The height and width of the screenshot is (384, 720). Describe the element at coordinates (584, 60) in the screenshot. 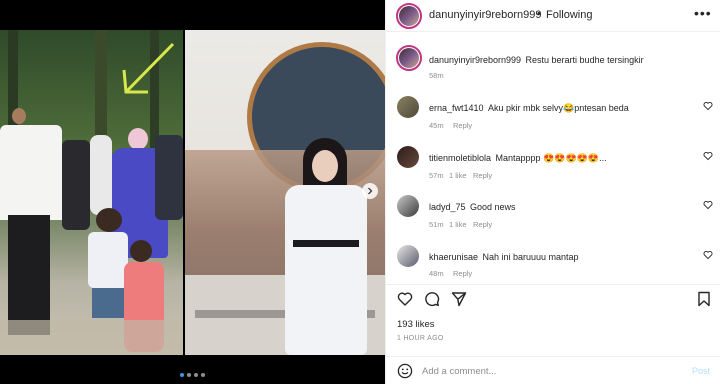

I see `caption-text: Restu berarti budhe tersingkir` at that location.